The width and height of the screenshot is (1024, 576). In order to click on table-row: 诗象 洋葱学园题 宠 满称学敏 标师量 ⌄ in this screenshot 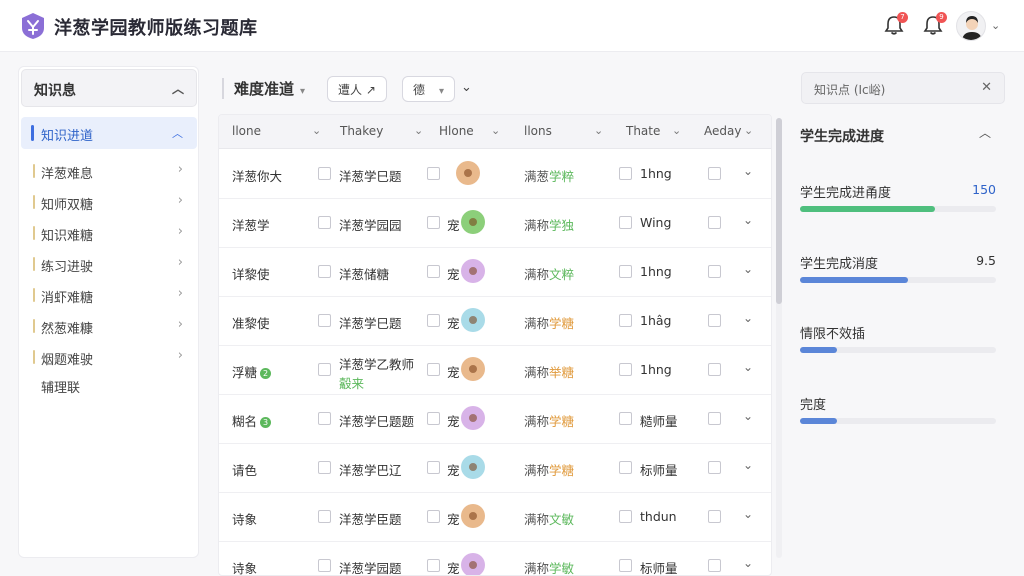, I will do `click(495, 558)`.